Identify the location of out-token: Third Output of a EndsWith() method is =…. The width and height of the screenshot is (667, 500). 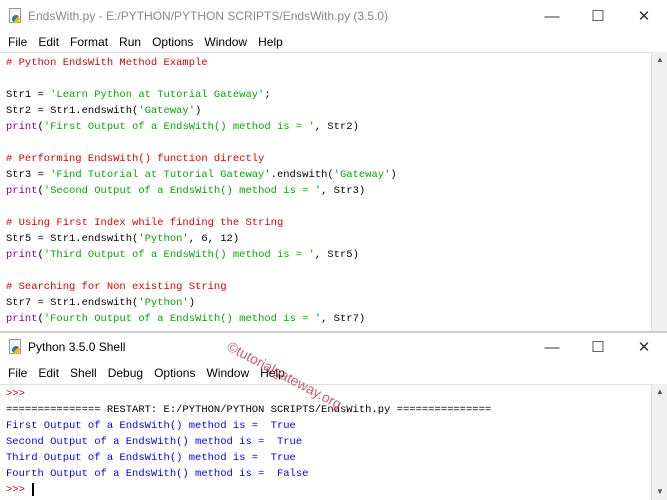
(151, 458).